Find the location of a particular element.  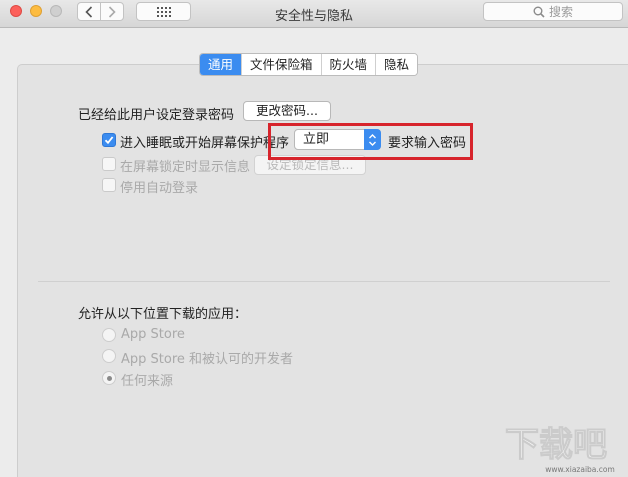

password-delay-select: 立即 is located at coordinates (337, 139).